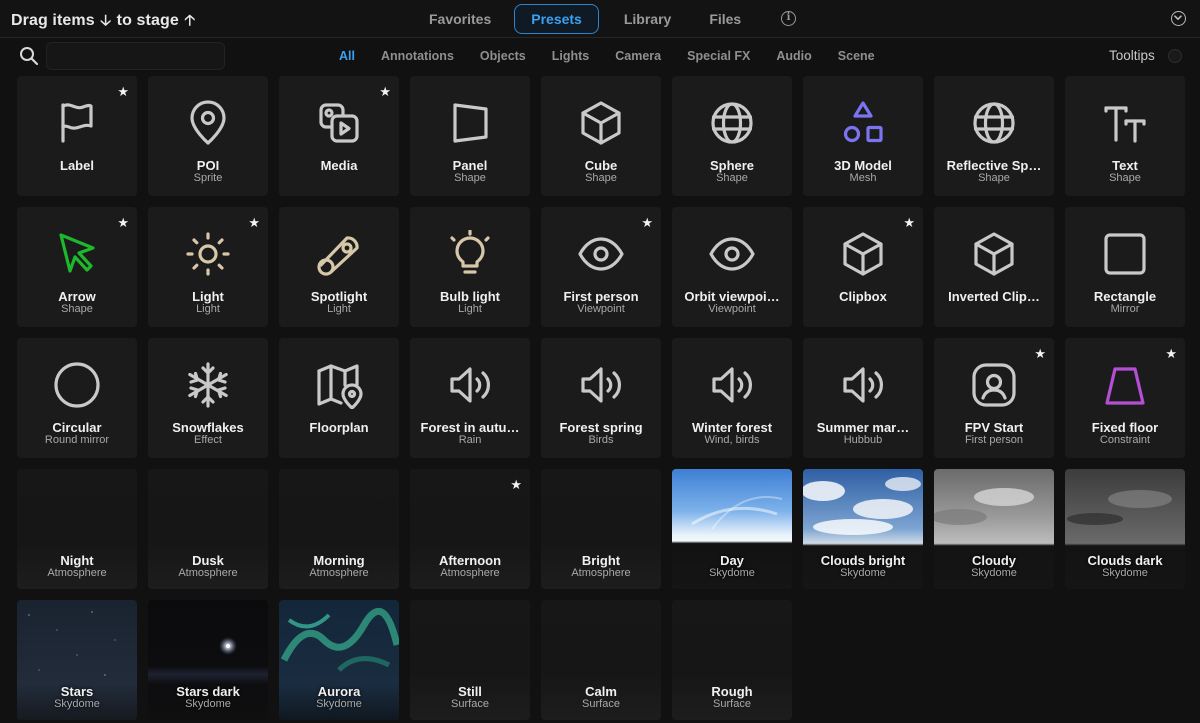 Image resolution: width=1200 pixels, height=723 pixels. I want to click on filter-lights: Lights, so click(571, 56).